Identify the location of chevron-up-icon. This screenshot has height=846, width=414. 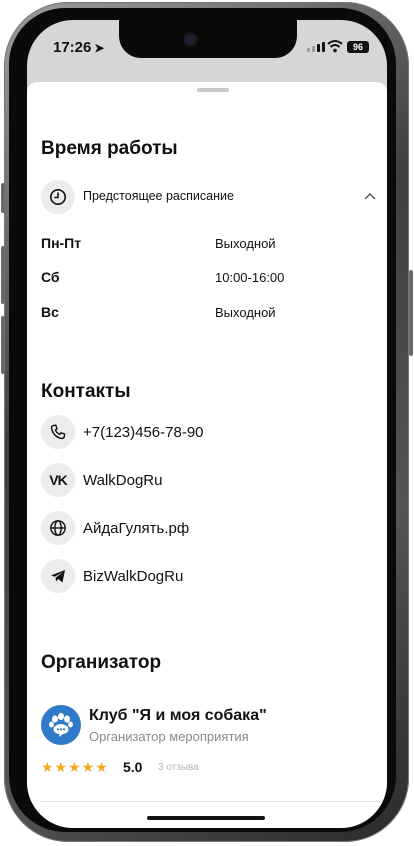
(370, 196).